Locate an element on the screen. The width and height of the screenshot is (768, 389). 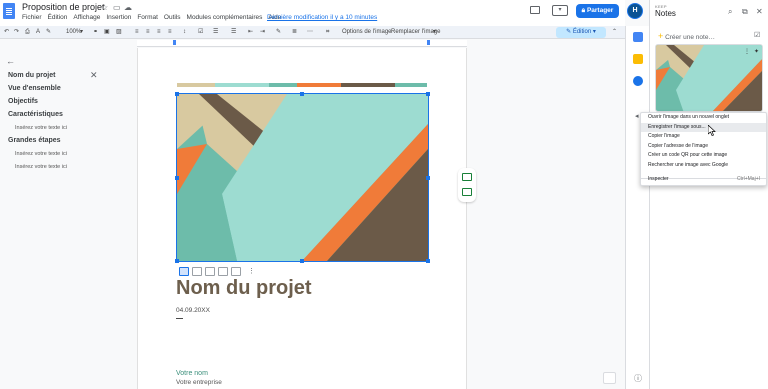
menu-affichage: Affichage is located at coordinates (86, 17).